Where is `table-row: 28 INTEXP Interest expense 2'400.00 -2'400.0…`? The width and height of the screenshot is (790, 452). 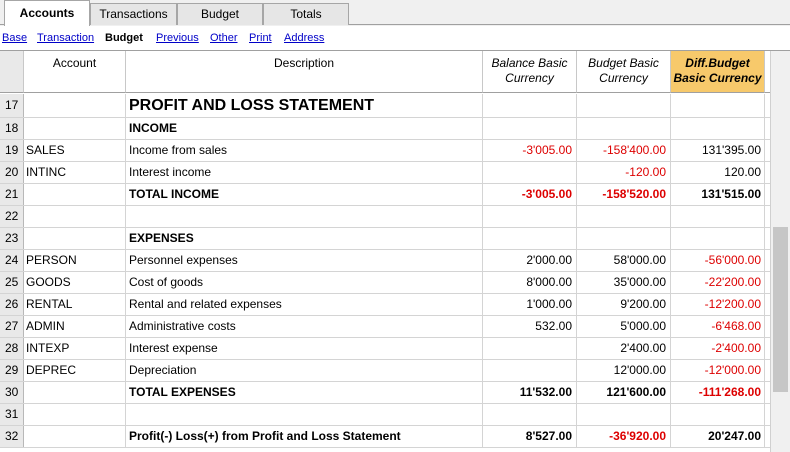
table-row: 28 INTEXP Interest expense 2'400.00 -2'400.0… is located at coordinates (385, 349).